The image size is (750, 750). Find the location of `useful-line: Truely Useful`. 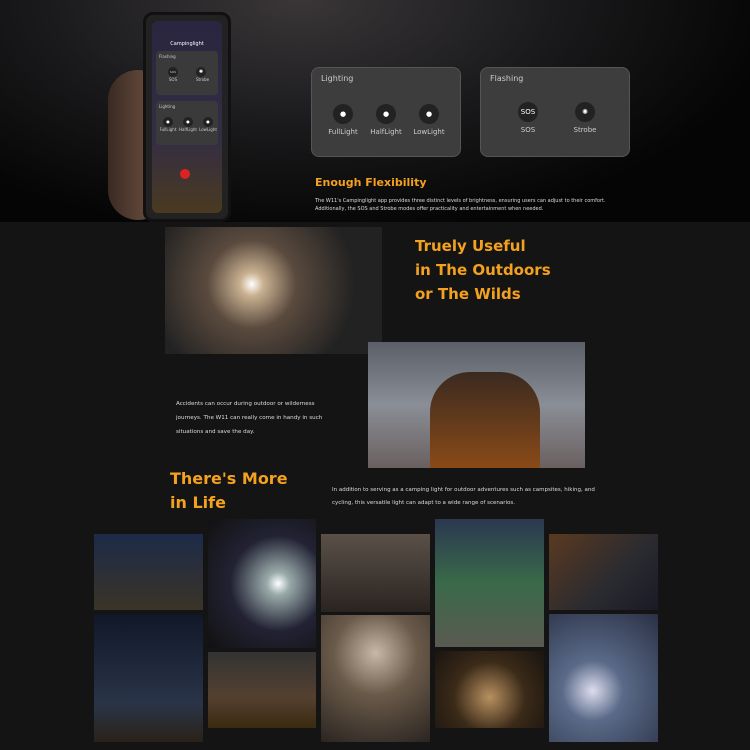

useful-line: Truely Useful is located at coordinates (470, 246).